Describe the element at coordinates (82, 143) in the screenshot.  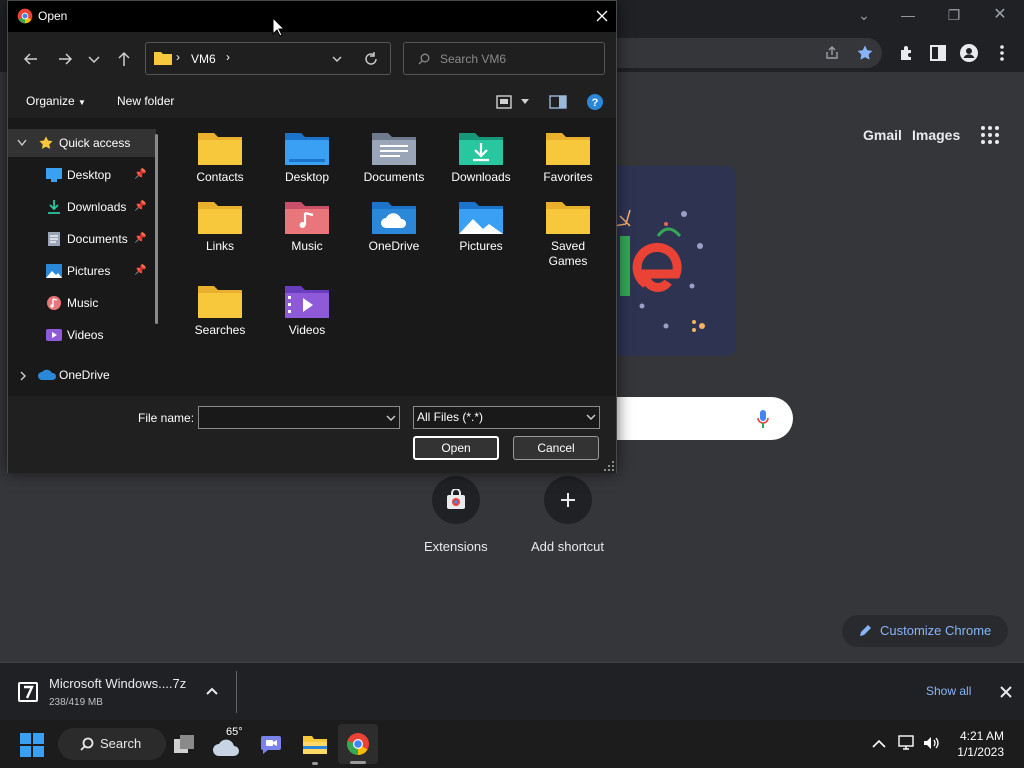
I see `nav-quick-access: Quick access` at that location.